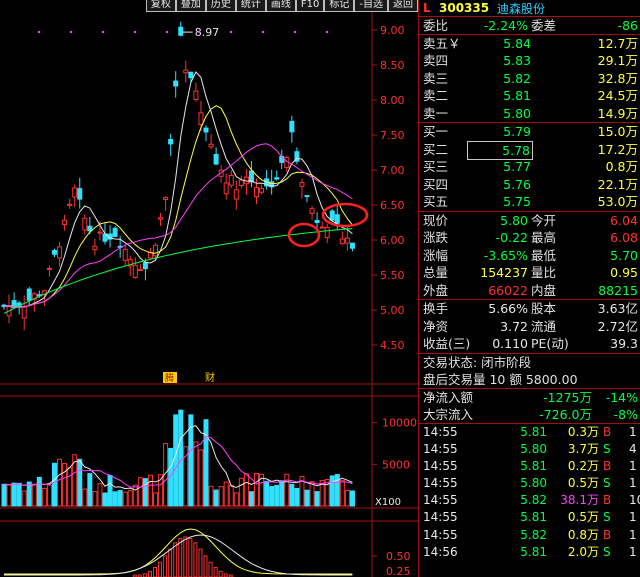  What do you see at coordinates (529, 500) in the screenshot?
I see `tick-row-5: 14:55 5.82 38.1万 B 10` at bounding box center [529, 500].